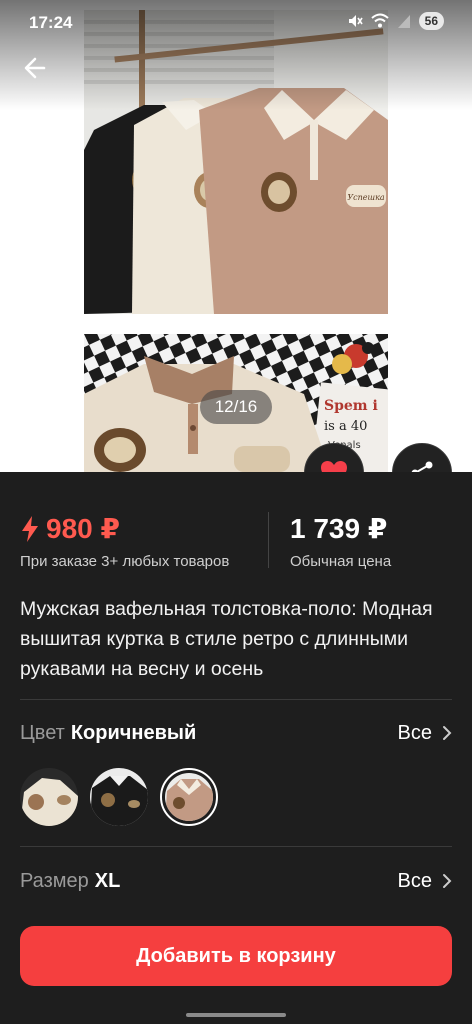  Describe the element at coordinates (414, 880) in the screenshot. I see `size-all-label: Все` at that location.